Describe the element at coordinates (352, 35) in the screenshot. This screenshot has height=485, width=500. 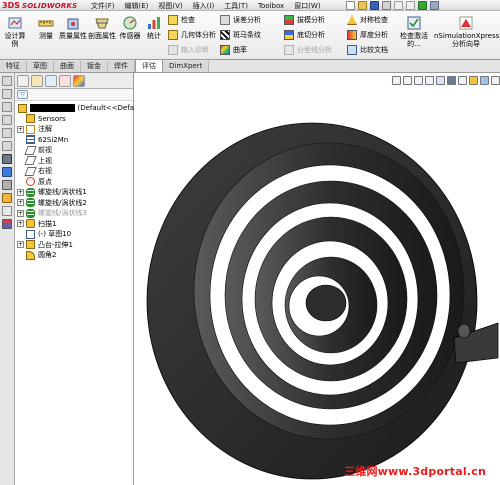
I see `thickness-icon` at that location.